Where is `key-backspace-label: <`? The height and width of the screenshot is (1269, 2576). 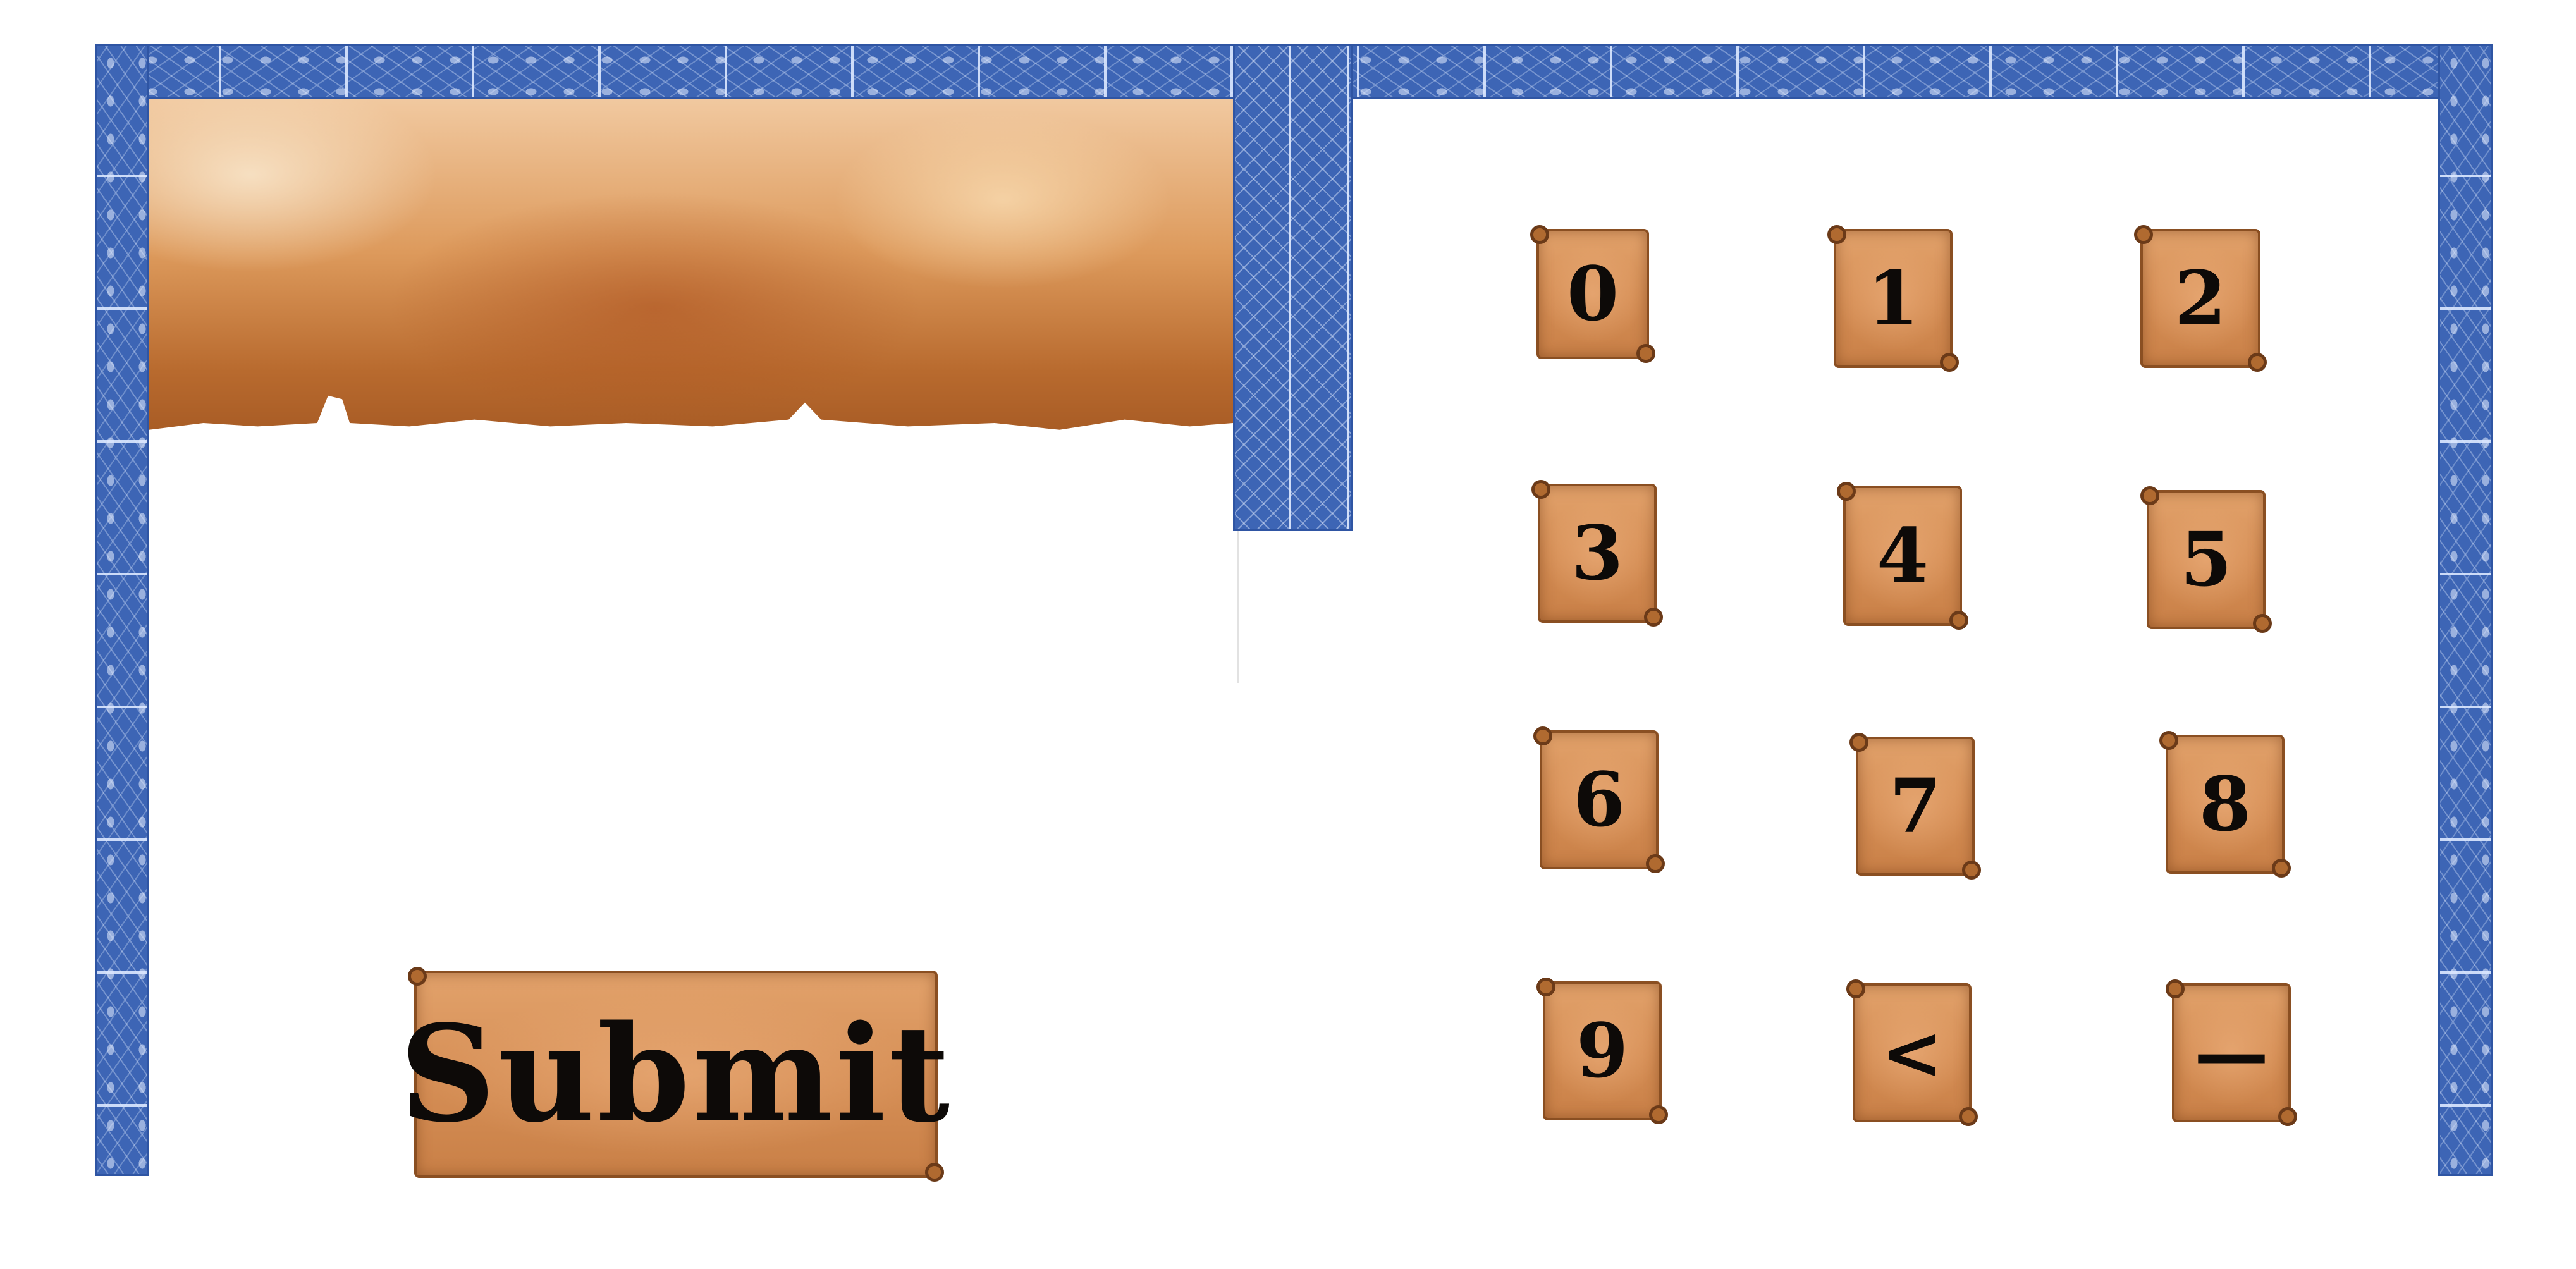 key-backspace-label: < is located at coordinates (1912, 1052).